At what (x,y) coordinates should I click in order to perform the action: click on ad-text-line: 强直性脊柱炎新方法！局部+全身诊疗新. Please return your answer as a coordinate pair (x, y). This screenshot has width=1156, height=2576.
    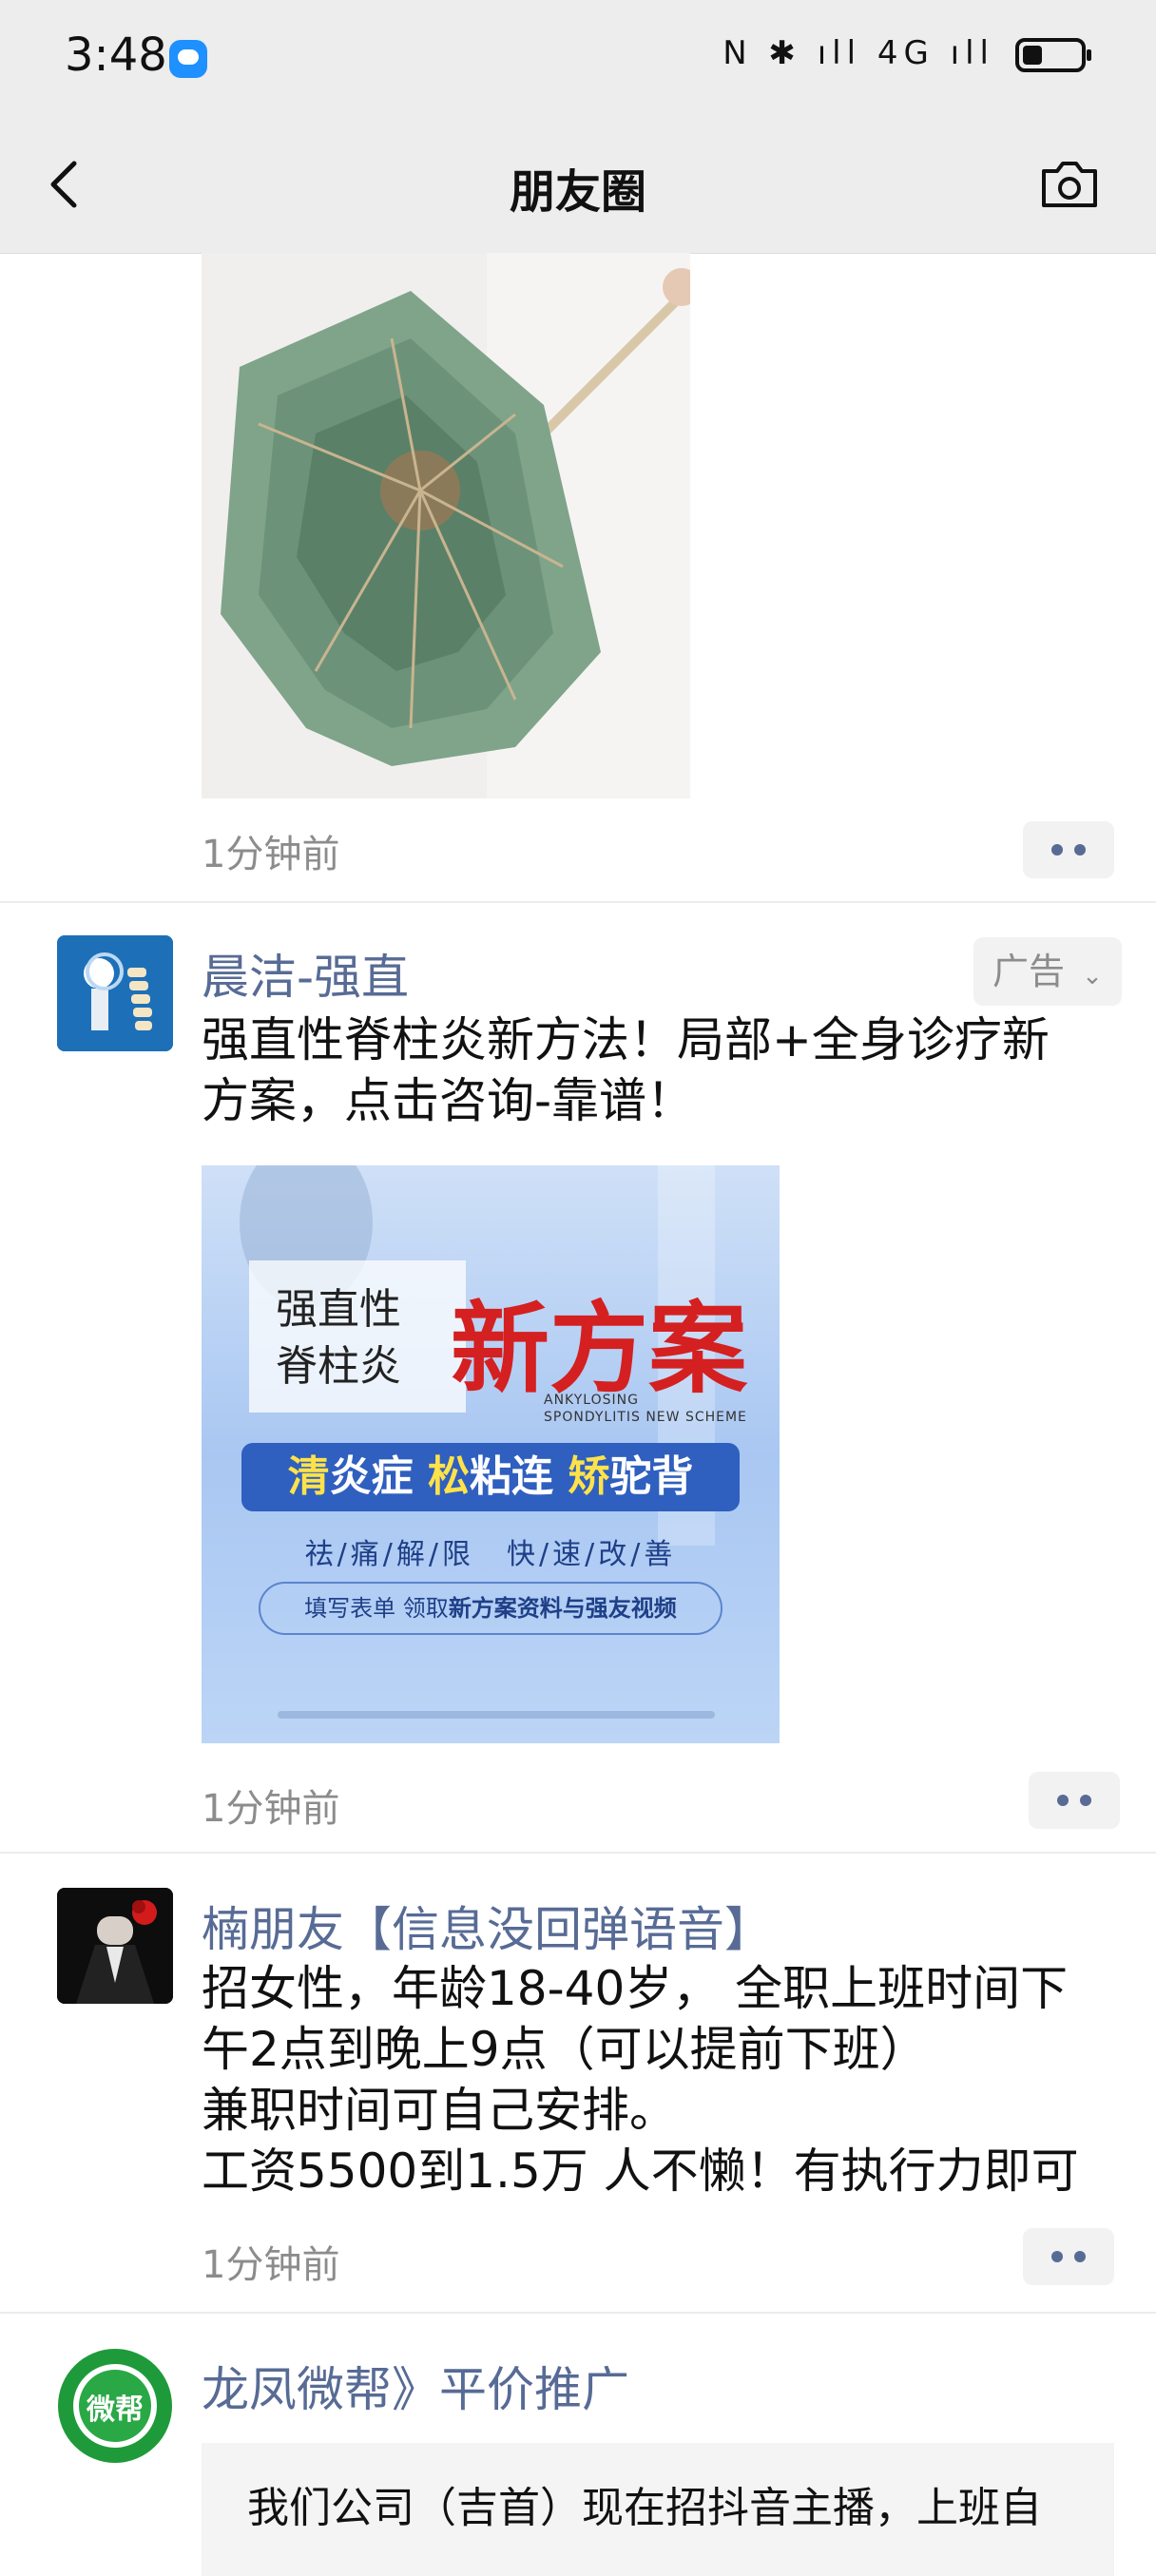
    Looking at the image, I should click on (626, 1039).